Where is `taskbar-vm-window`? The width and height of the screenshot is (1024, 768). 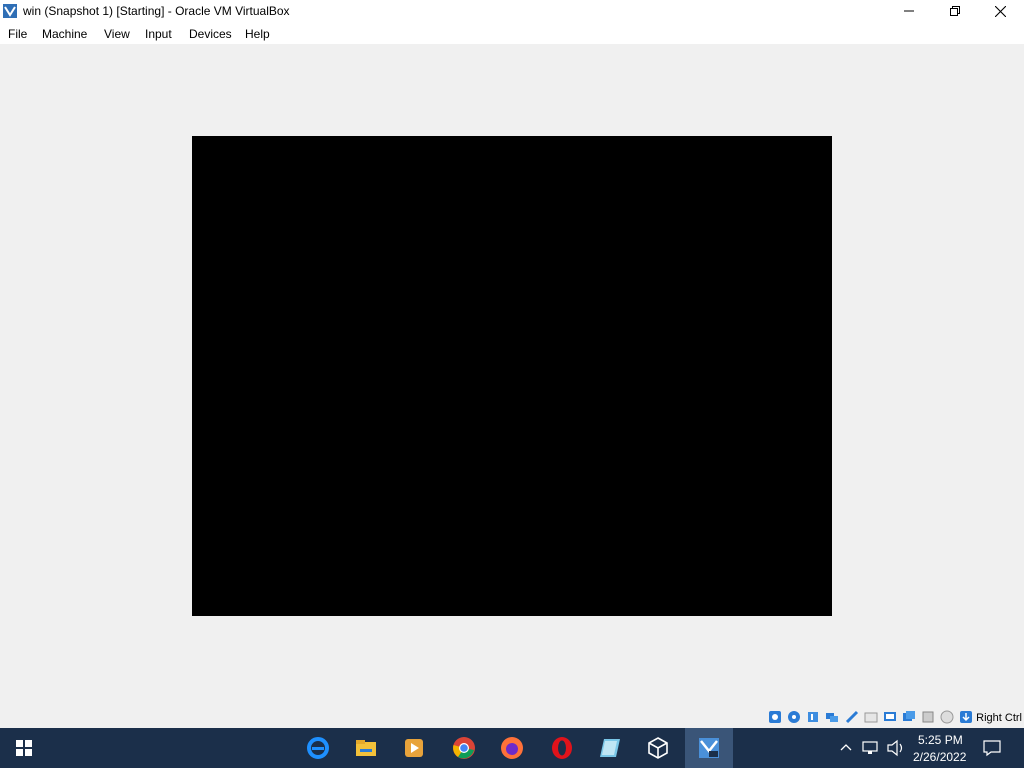
taskbar-vm-window is located at coordinates (709, 748).